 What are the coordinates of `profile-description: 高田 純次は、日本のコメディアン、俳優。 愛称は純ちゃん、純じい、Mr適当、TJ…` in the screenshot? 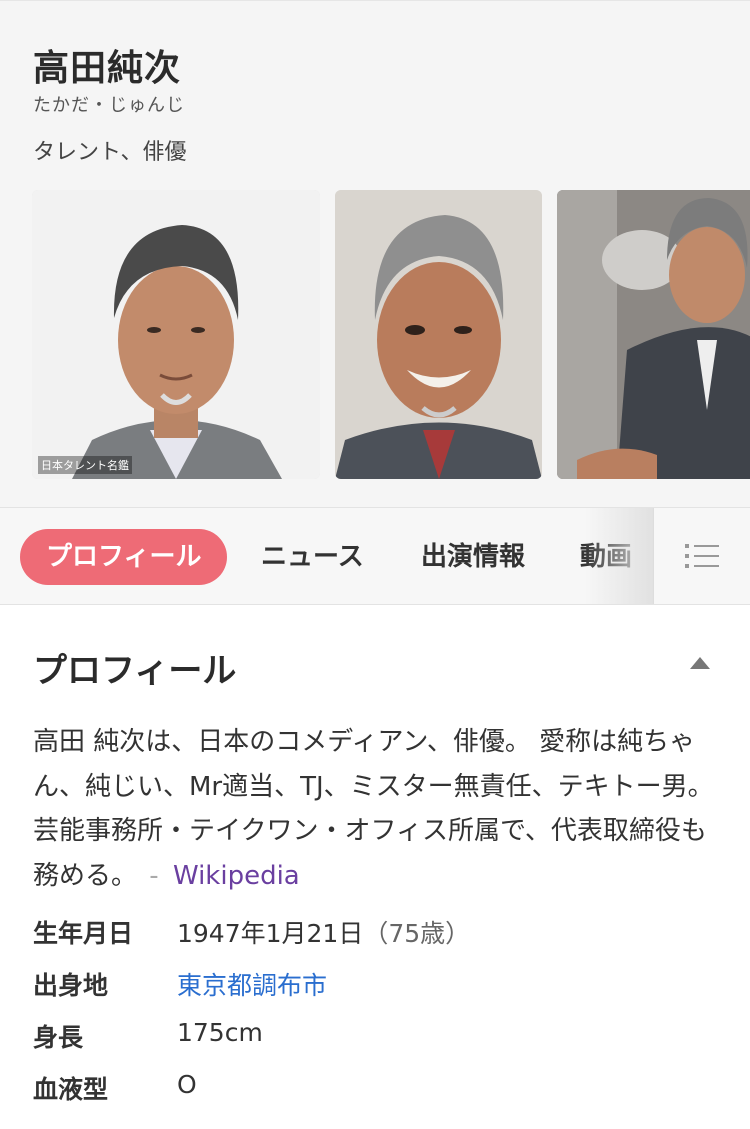 It's located at (378, 809).